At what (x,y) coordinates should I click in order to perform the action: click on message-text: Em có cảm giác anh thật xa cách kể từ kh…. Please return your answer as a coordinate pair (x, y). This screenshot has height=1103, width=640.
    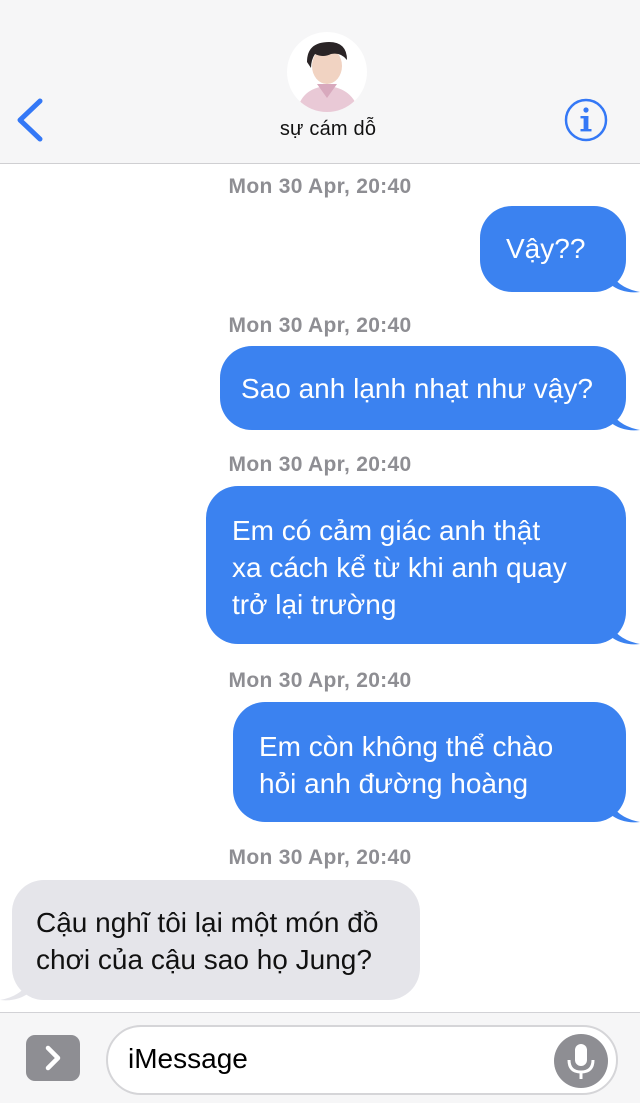
    Looking at the image, I should click on (399, 567).